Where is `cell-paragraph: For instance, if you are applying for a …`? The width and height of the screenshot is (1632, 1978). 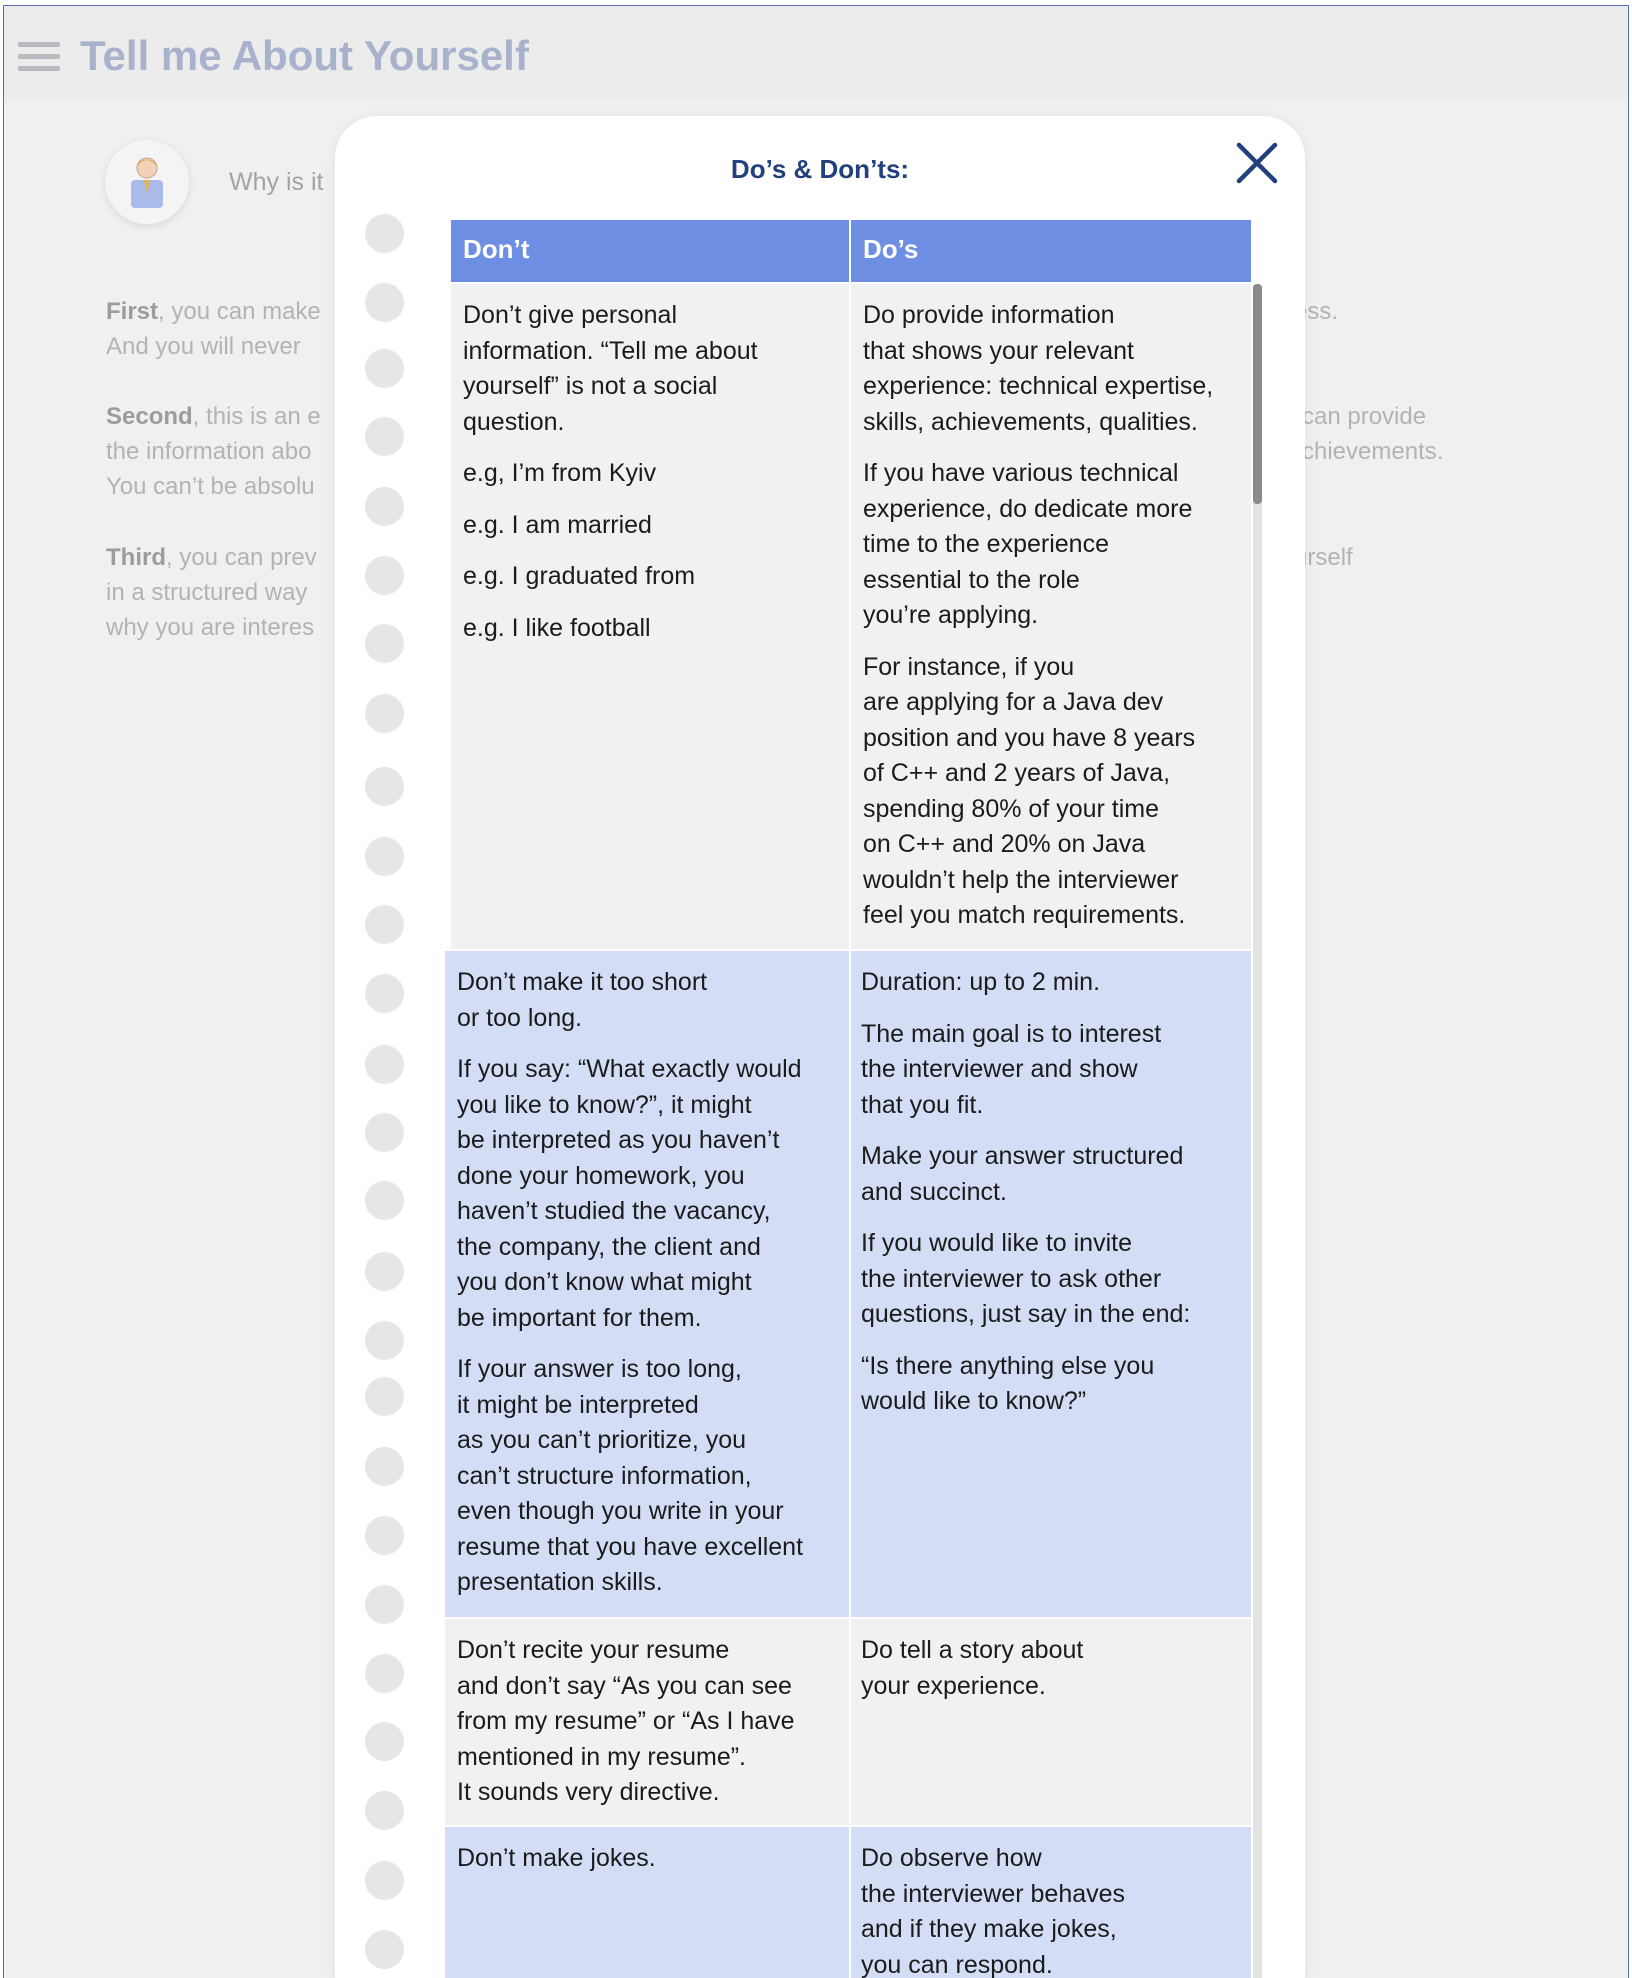
cell-paragraph: For instance, if you are applying for a … is located at coordinates (1029, 791).